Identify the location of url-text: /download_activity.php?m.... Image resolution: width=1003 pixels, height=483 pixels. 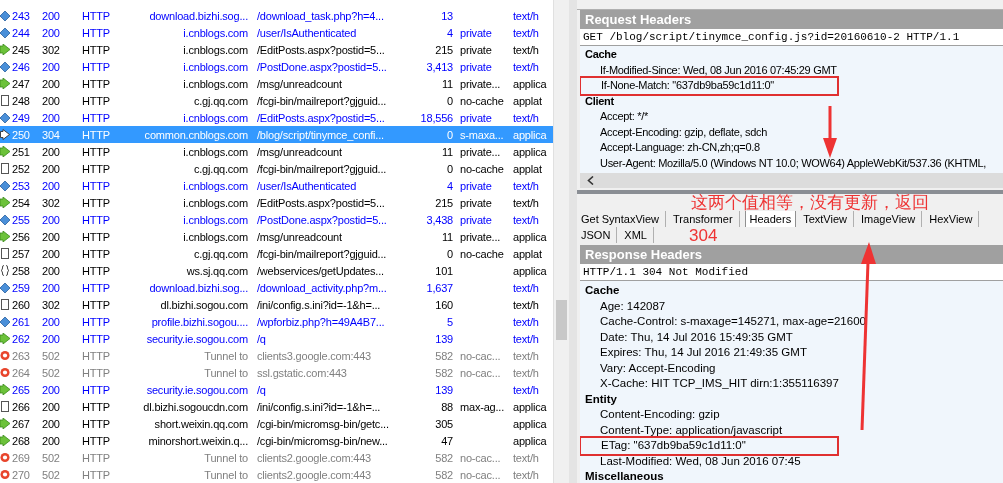
(322, 287).